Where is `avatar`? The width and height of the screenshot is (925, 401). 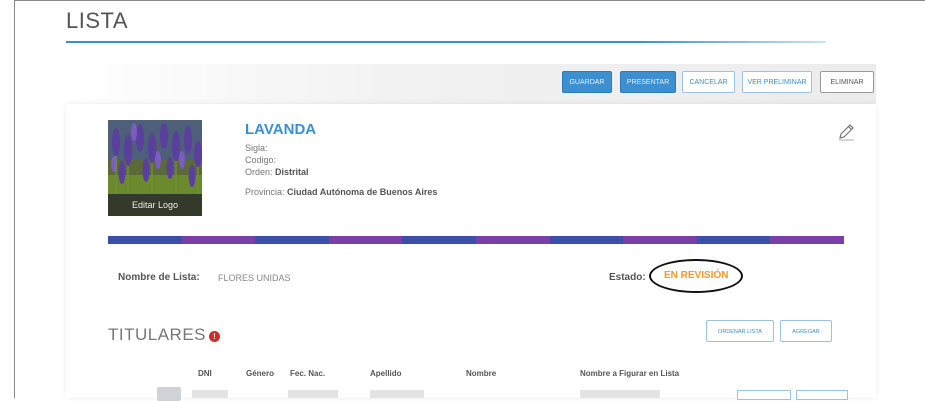
avatar is located at coordinates (169, 394).